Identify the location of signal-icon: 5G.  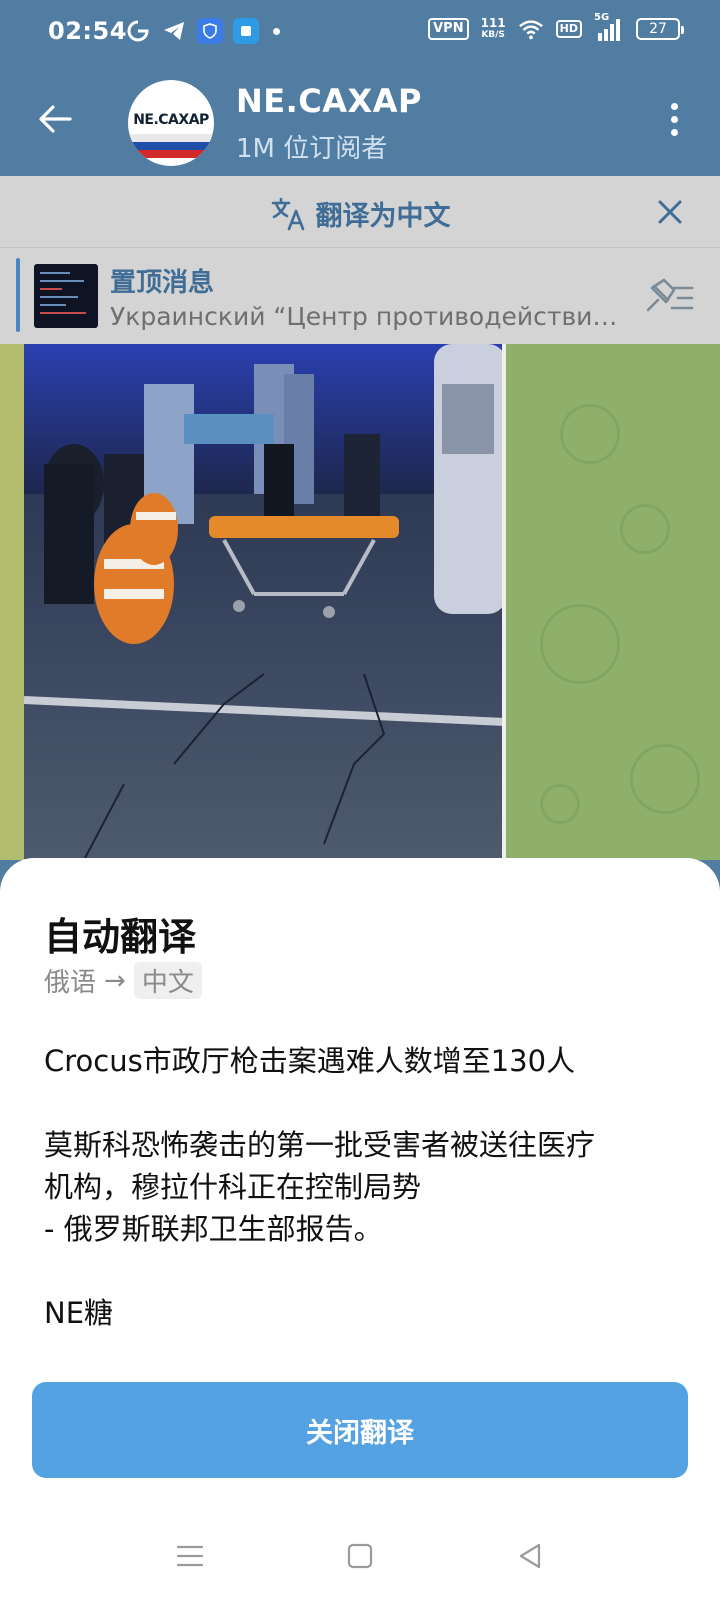
(609, 27).